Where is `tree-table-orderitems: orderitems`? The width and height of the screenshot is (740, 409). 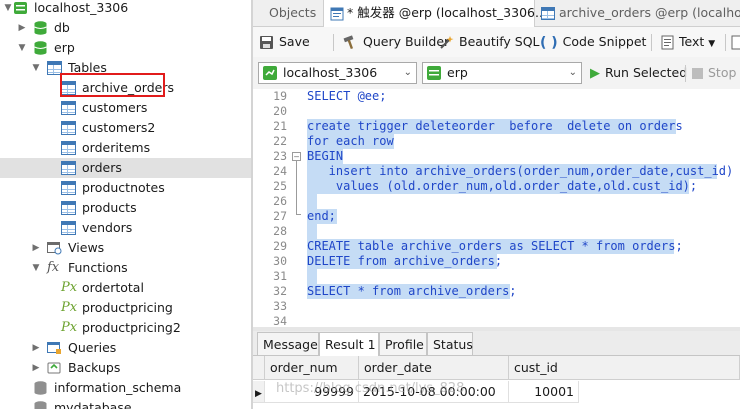
tree-table-orderitems: orderitems is located at coordinates (125, 148).